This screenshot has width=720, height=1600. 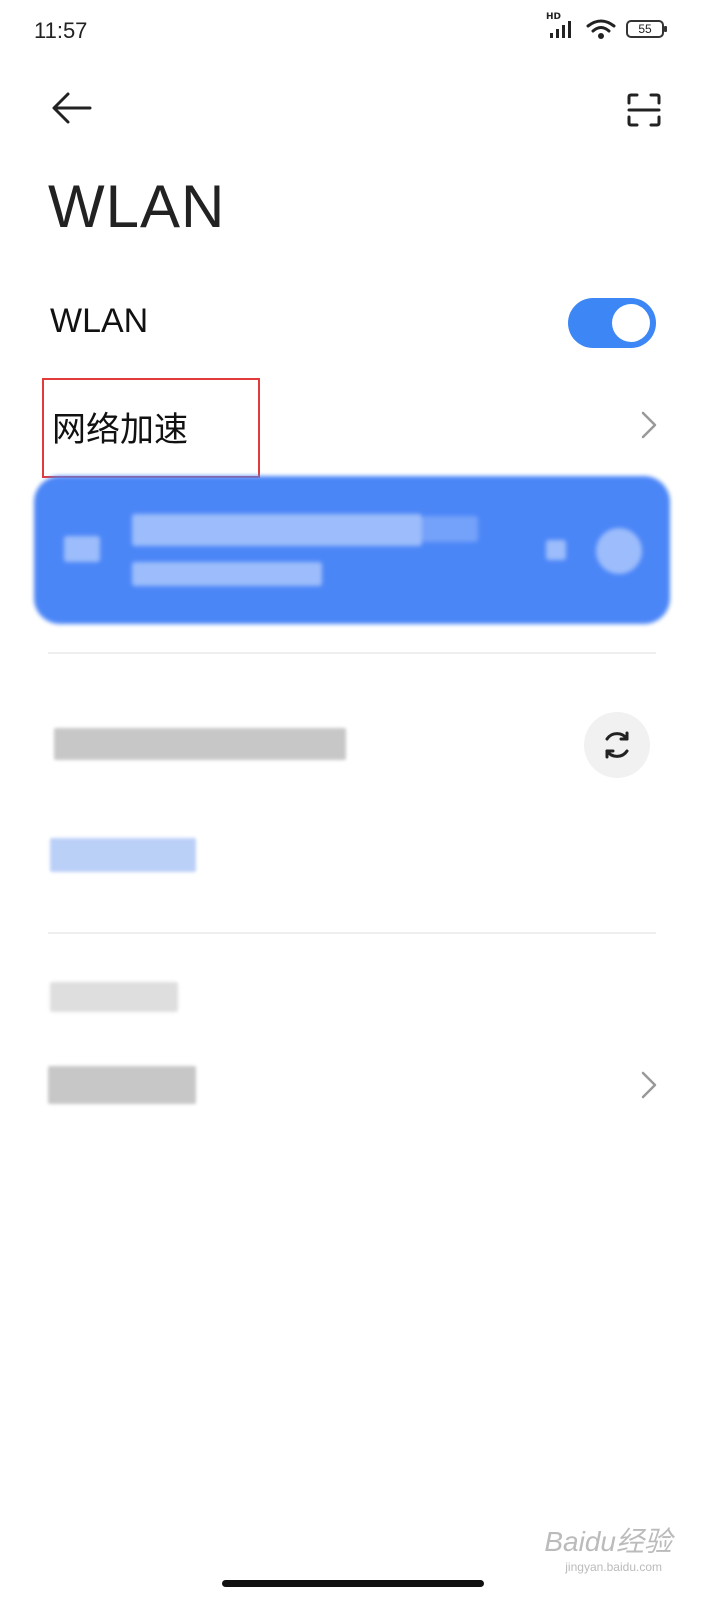 I want to click on status-icons: HD 55, so click(x=606, y=26).